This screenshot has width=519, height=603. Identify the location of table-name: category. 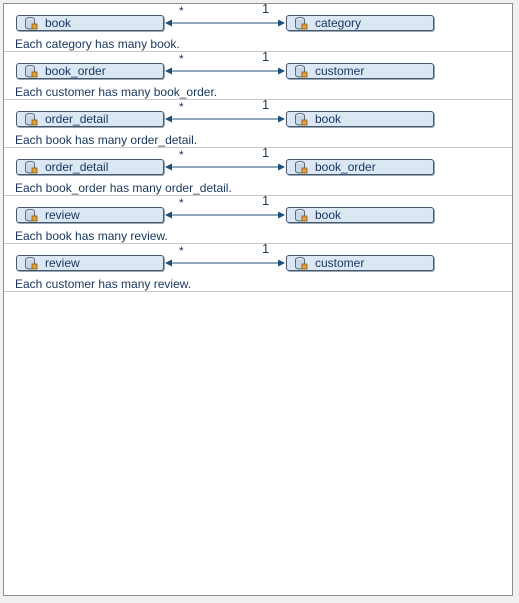
(338, 23).